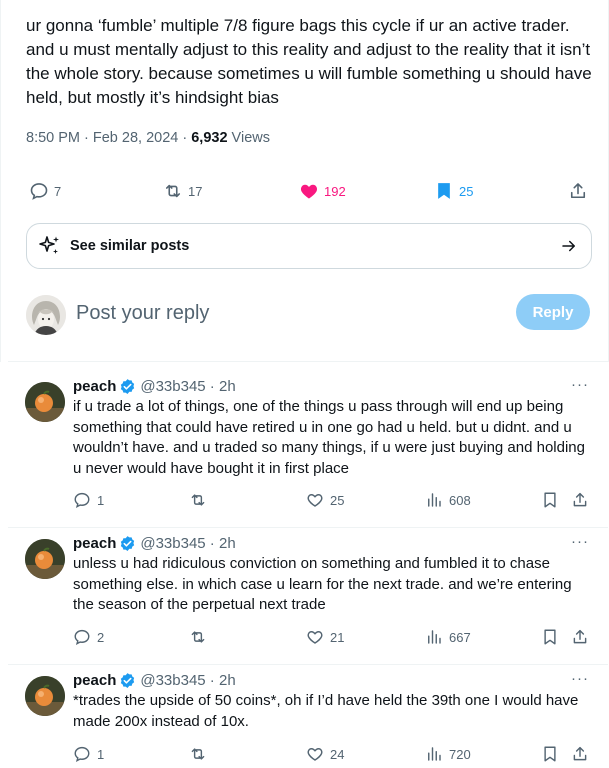  I want to click on views-count: 608, so click(460, 500).